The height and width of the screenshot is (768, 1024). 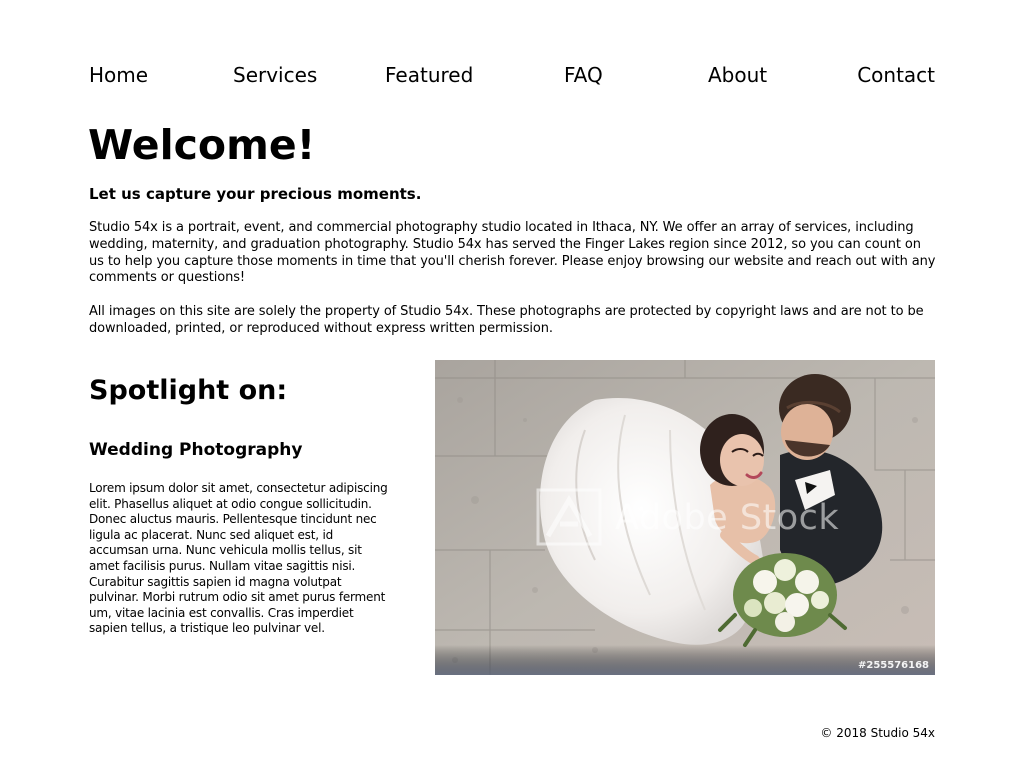 I want to click on nav-link-featured: Featured, so click(x=429, y=75).